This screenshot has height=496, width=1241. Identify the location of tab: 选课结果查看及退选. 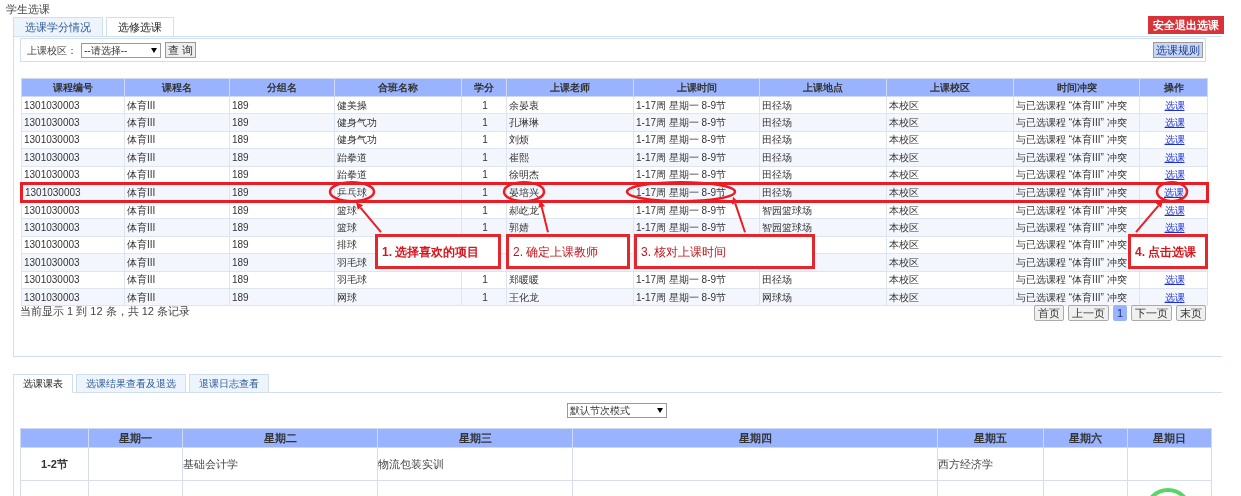
(131, 383).